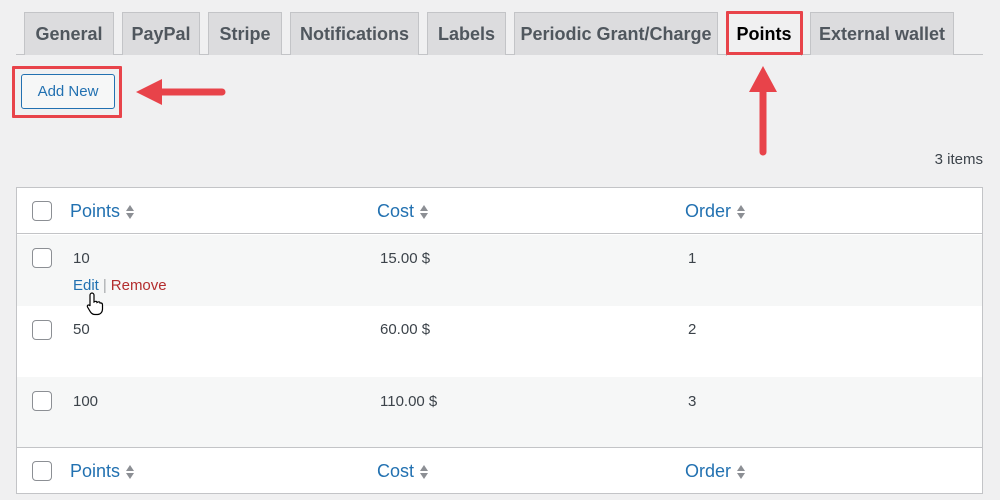 The height and width of the screenshot is (500, 1000). I want to click on tab-points: Points, so click(764, 34).